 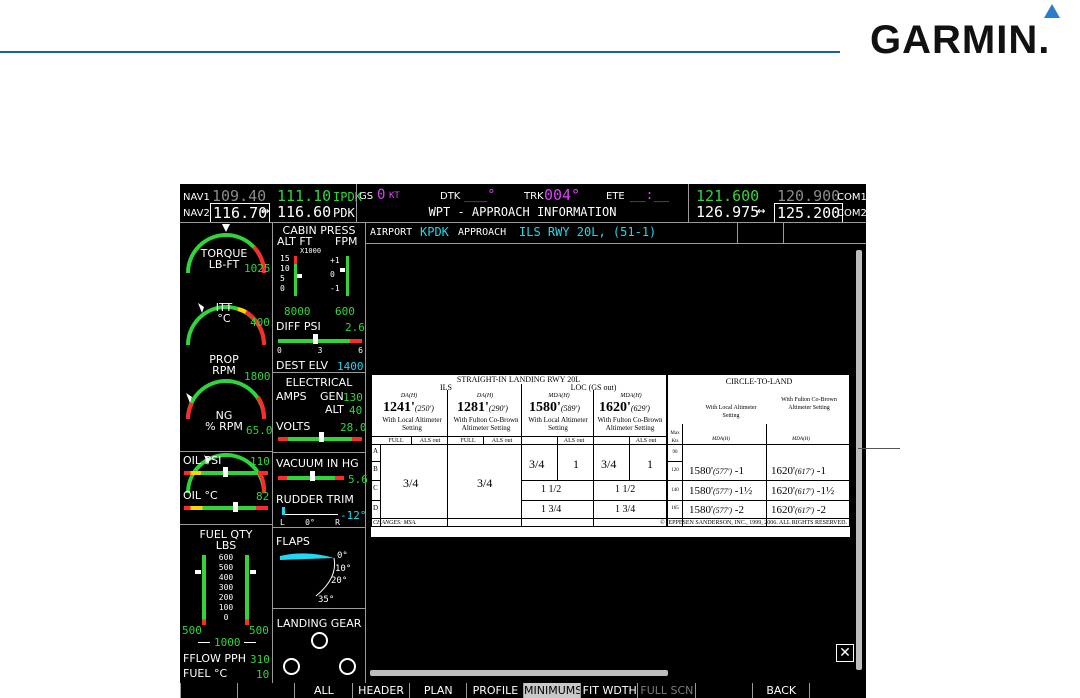 I want to click on oil-psi-pointer, so click(x=225, y=472).